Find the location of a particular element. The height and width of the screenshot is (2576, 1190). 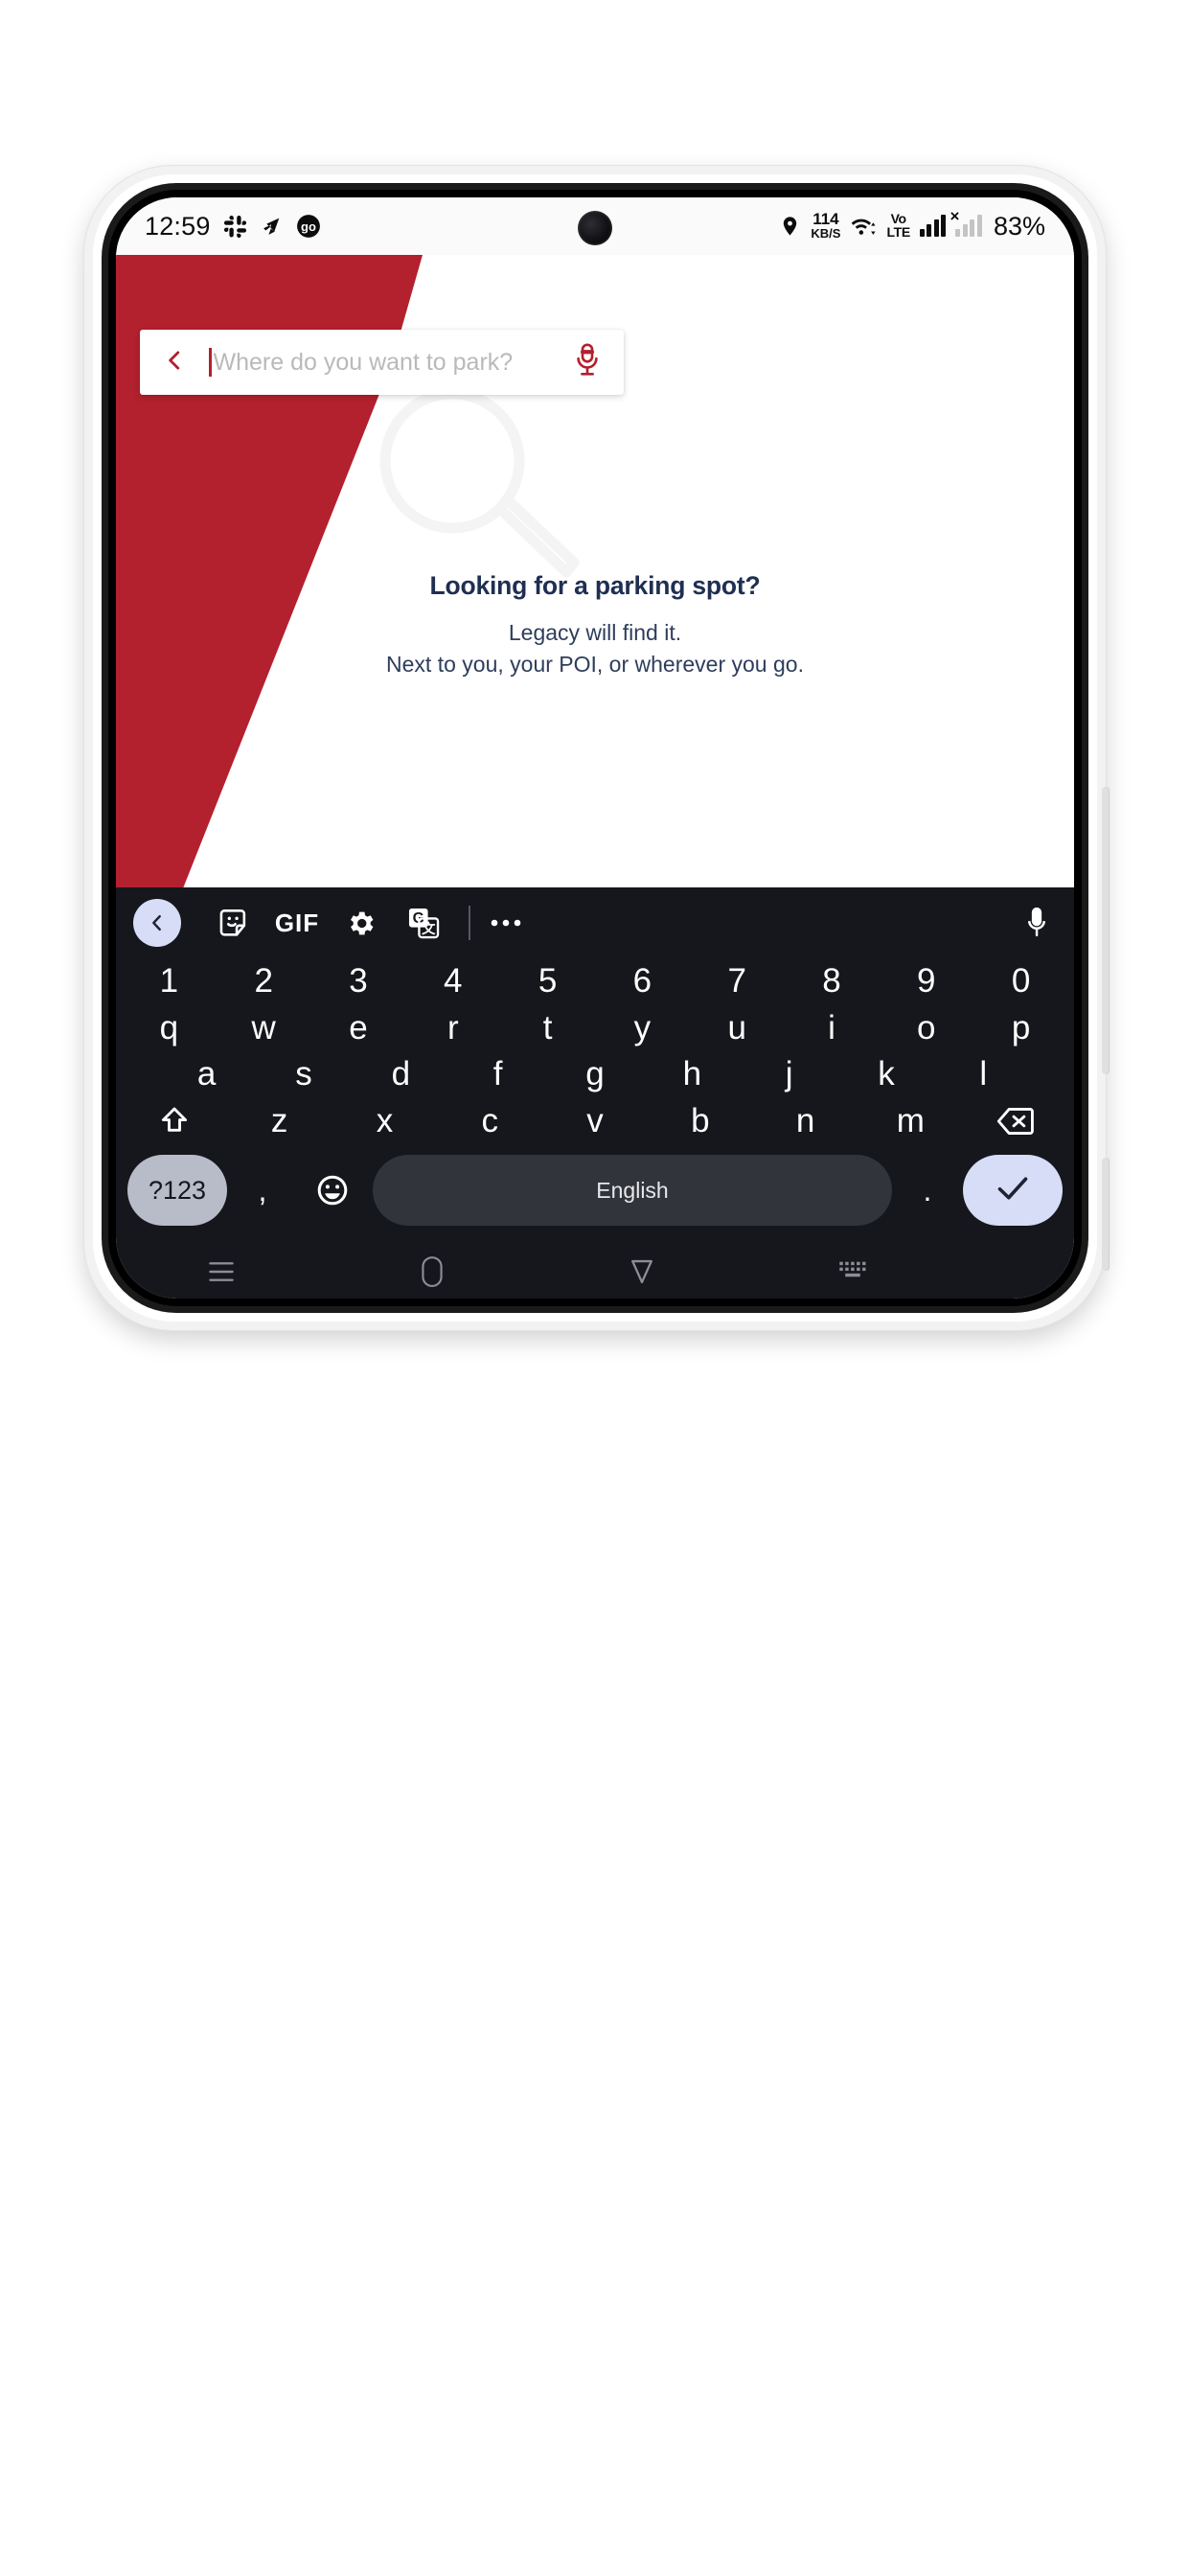

space-key: English is located at coordinates (633, 1190).